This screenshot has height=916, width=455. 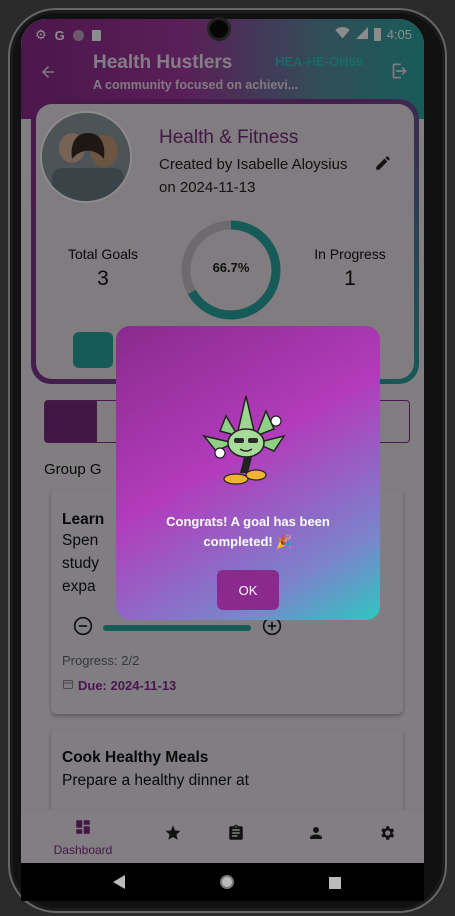 What do you see at coordinates (248, 531) in the screenshot?
I see `dialog-message: Congrats! A goal has been completed! 🎉` at bounding box center [248, 531].